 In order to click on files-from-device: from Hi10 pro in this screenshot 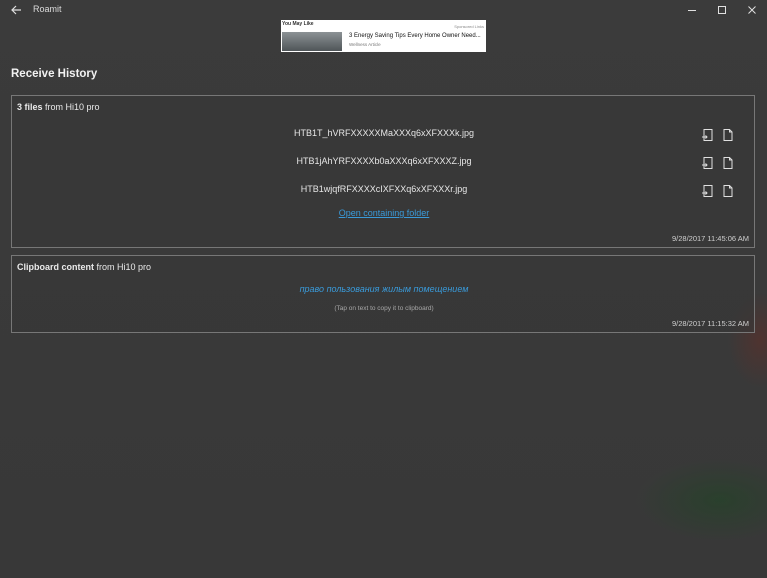, I will do `click(72, 107)`.